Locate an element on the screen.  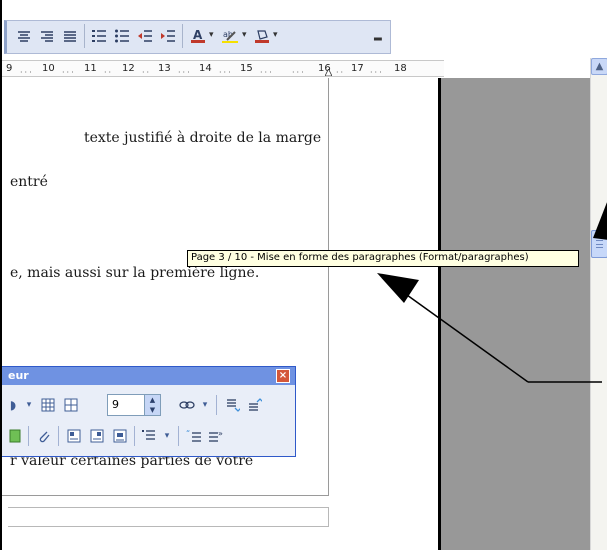
ruler-label: 18 is located at coordinates (400, 68).